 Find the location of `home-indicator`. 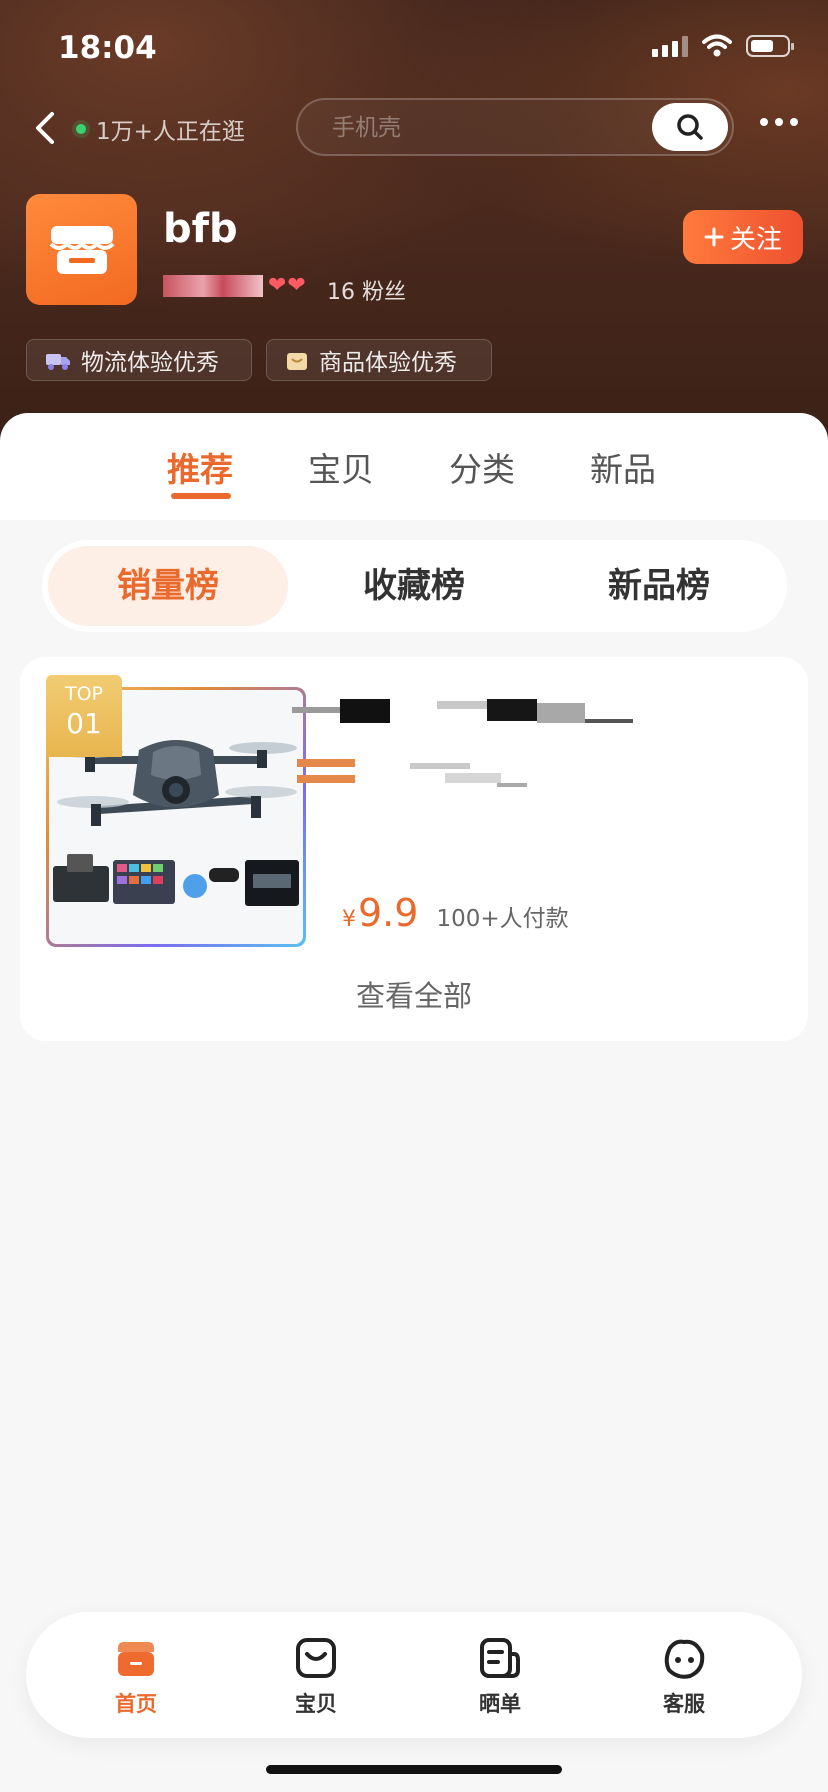

home-indicator is located at coordinates (414, 1769).